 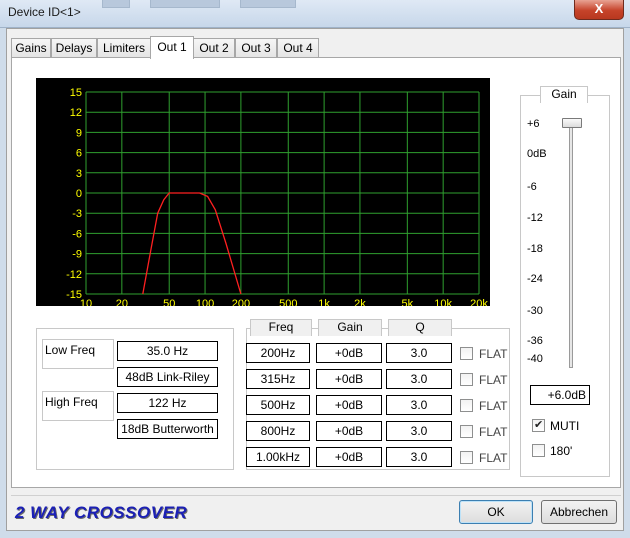 I want to click on window-title: Device ID<1>, so click(x=44, y=12).